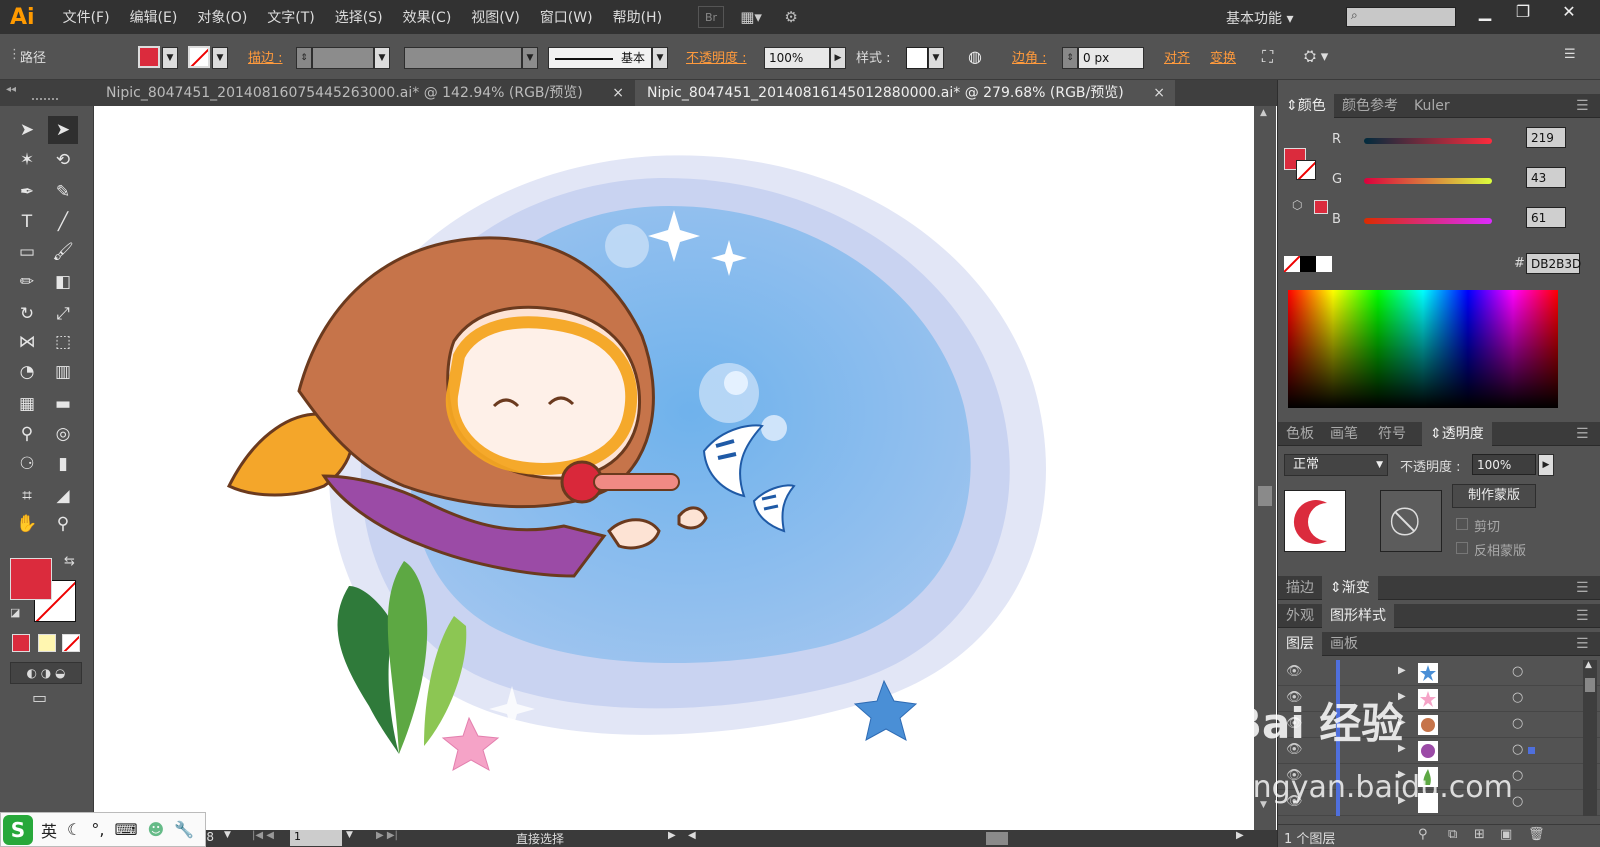  Describe the element at coordinates (1370, 106) in the screenshot. I see `tab-color-guide: 颜色参考` at that location.